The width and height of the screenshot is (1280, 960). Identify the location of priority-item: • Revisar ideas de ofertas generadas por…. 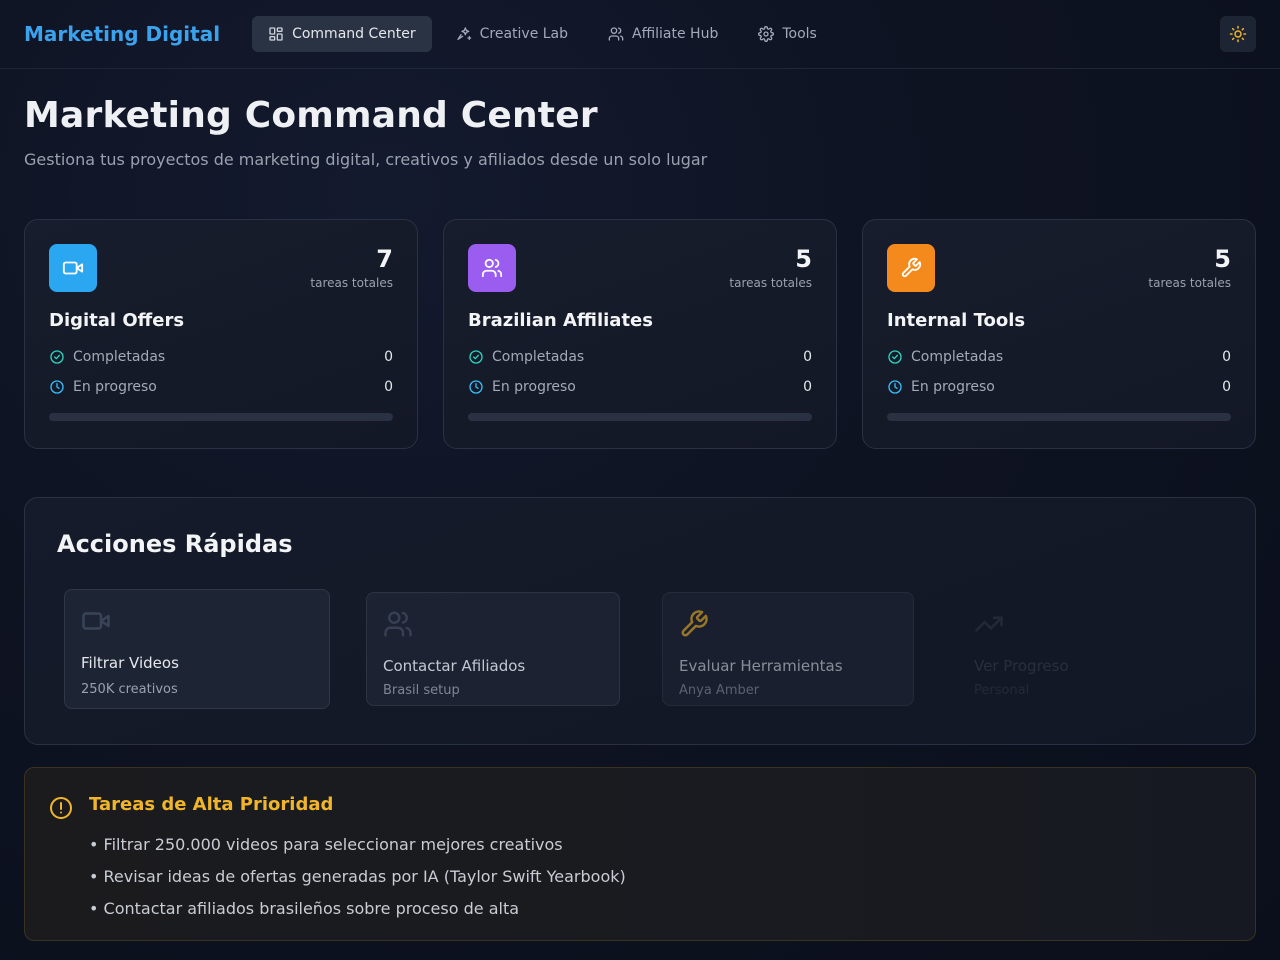
(357, 876).